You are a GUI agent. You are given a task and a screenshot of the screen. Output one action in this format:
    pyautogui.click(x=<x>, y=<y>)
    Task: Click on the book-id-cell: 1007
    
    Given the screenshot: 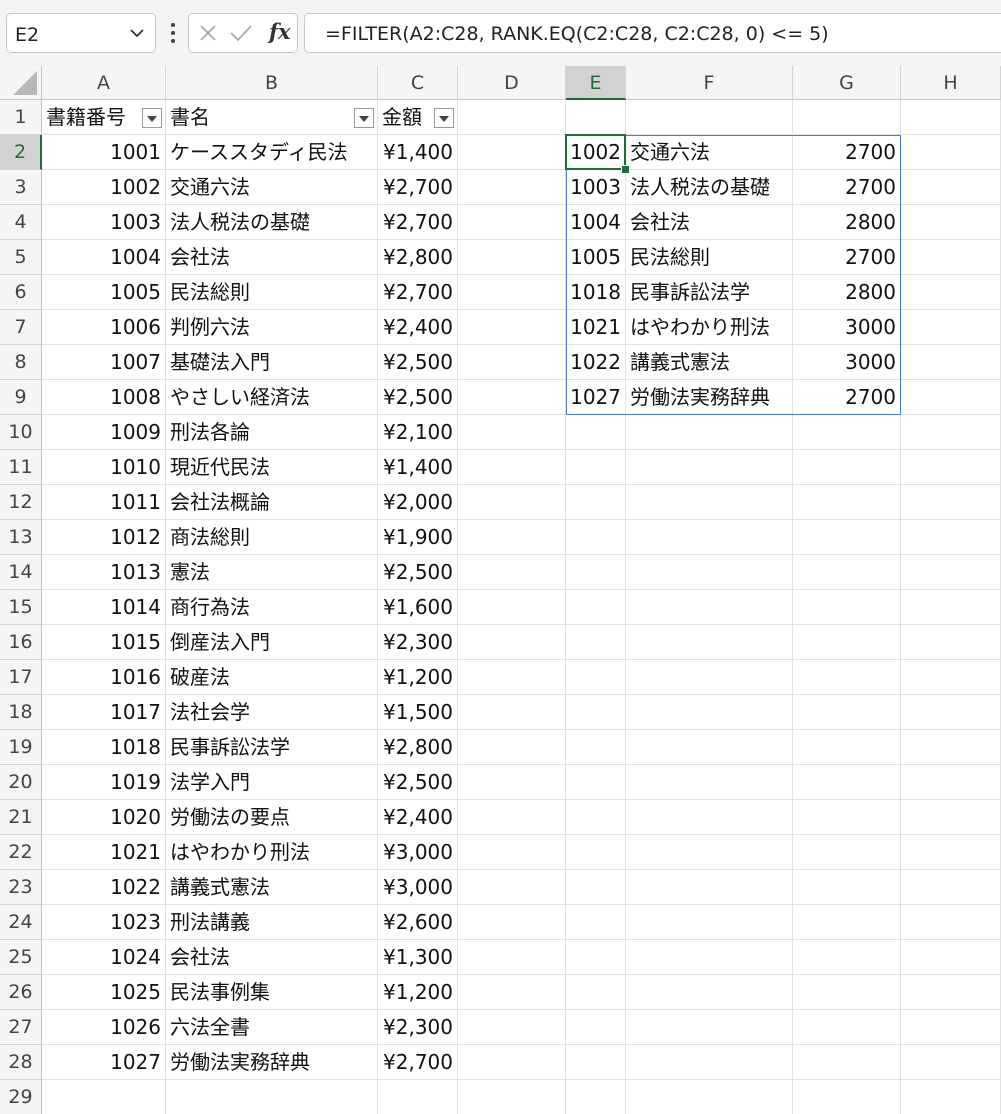 What is the action you would take?
    pyautogui.click(x=104, y=362)
    